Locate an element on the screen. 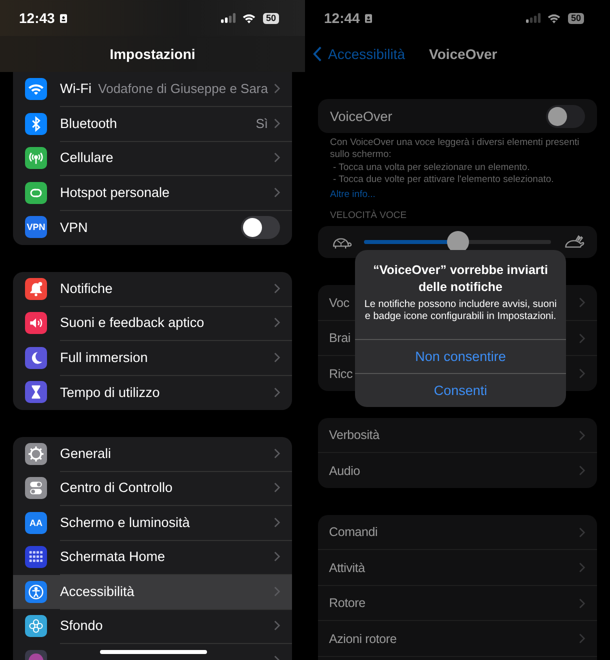 Image resolution: width=610 pixels, height=660 pixels. row-label: VPN is located at coordinates (74, 227).